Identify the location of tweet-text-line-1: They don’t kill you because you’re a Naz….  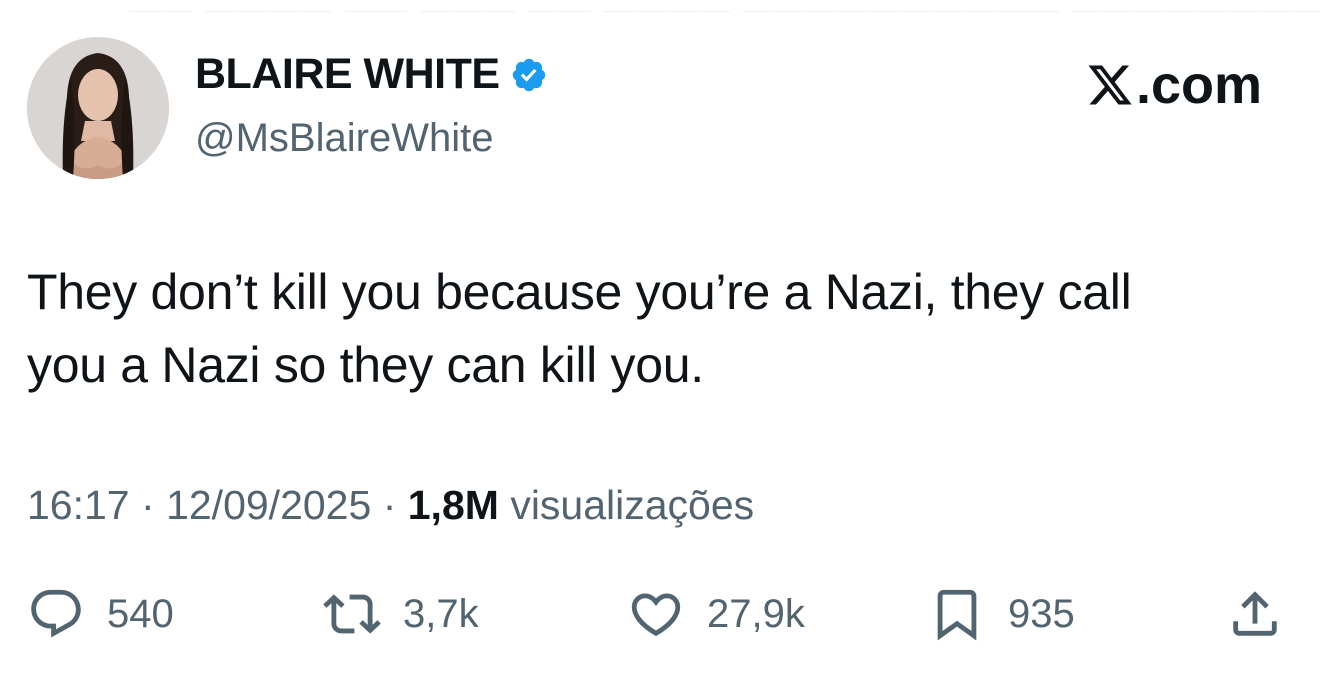
(579, 292).